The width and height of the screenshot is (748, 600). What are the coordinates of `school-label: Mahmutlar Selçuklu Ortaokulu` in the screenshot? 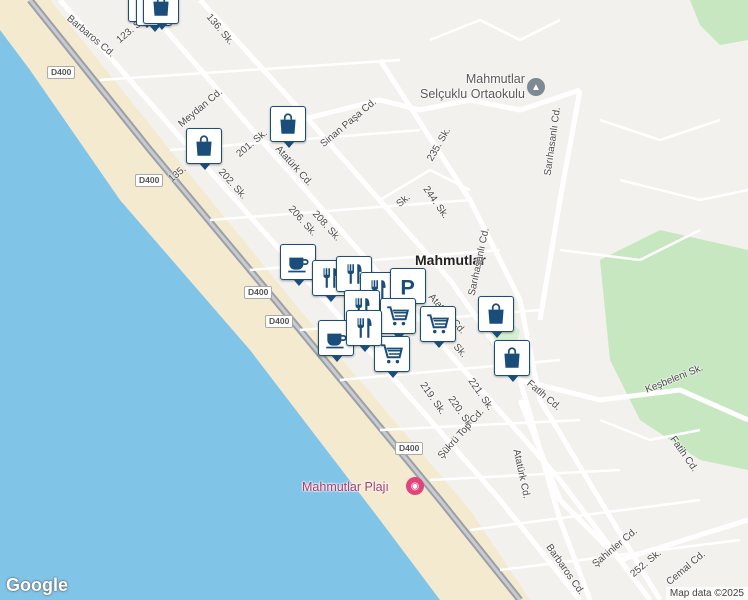 It's located at (472, 87).